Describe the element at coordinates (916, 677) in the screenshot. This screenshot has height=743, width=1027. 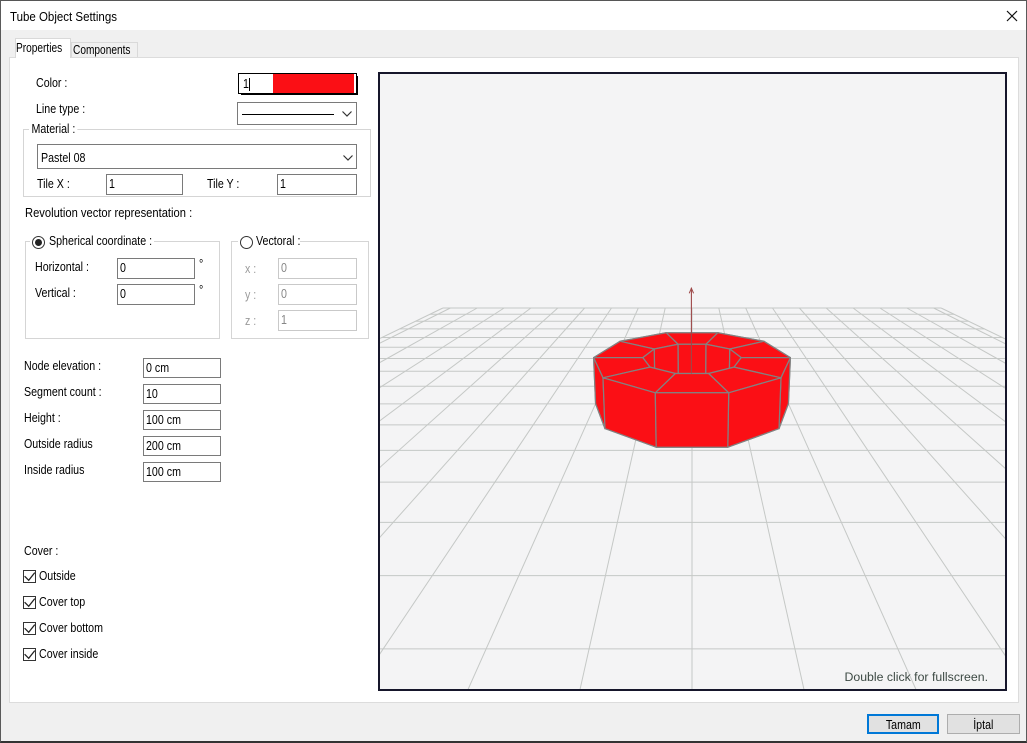
I see `svg-text: Double click for fullscreen.` at that location.